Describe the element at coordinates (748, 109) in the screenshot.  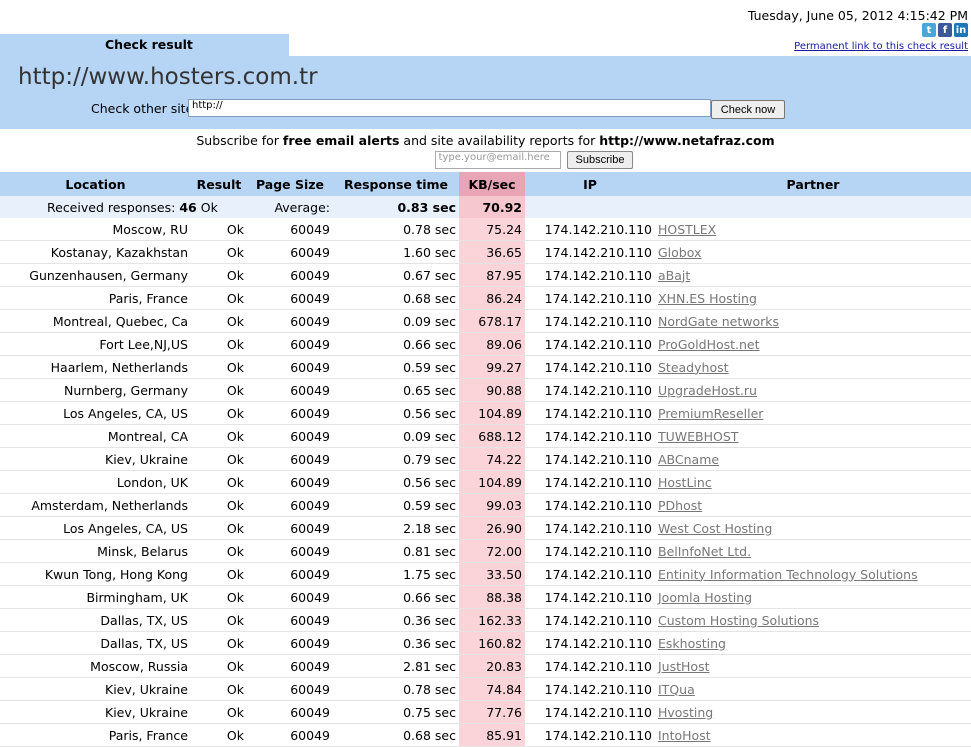
I see `check-now-button: Check now` at that location.